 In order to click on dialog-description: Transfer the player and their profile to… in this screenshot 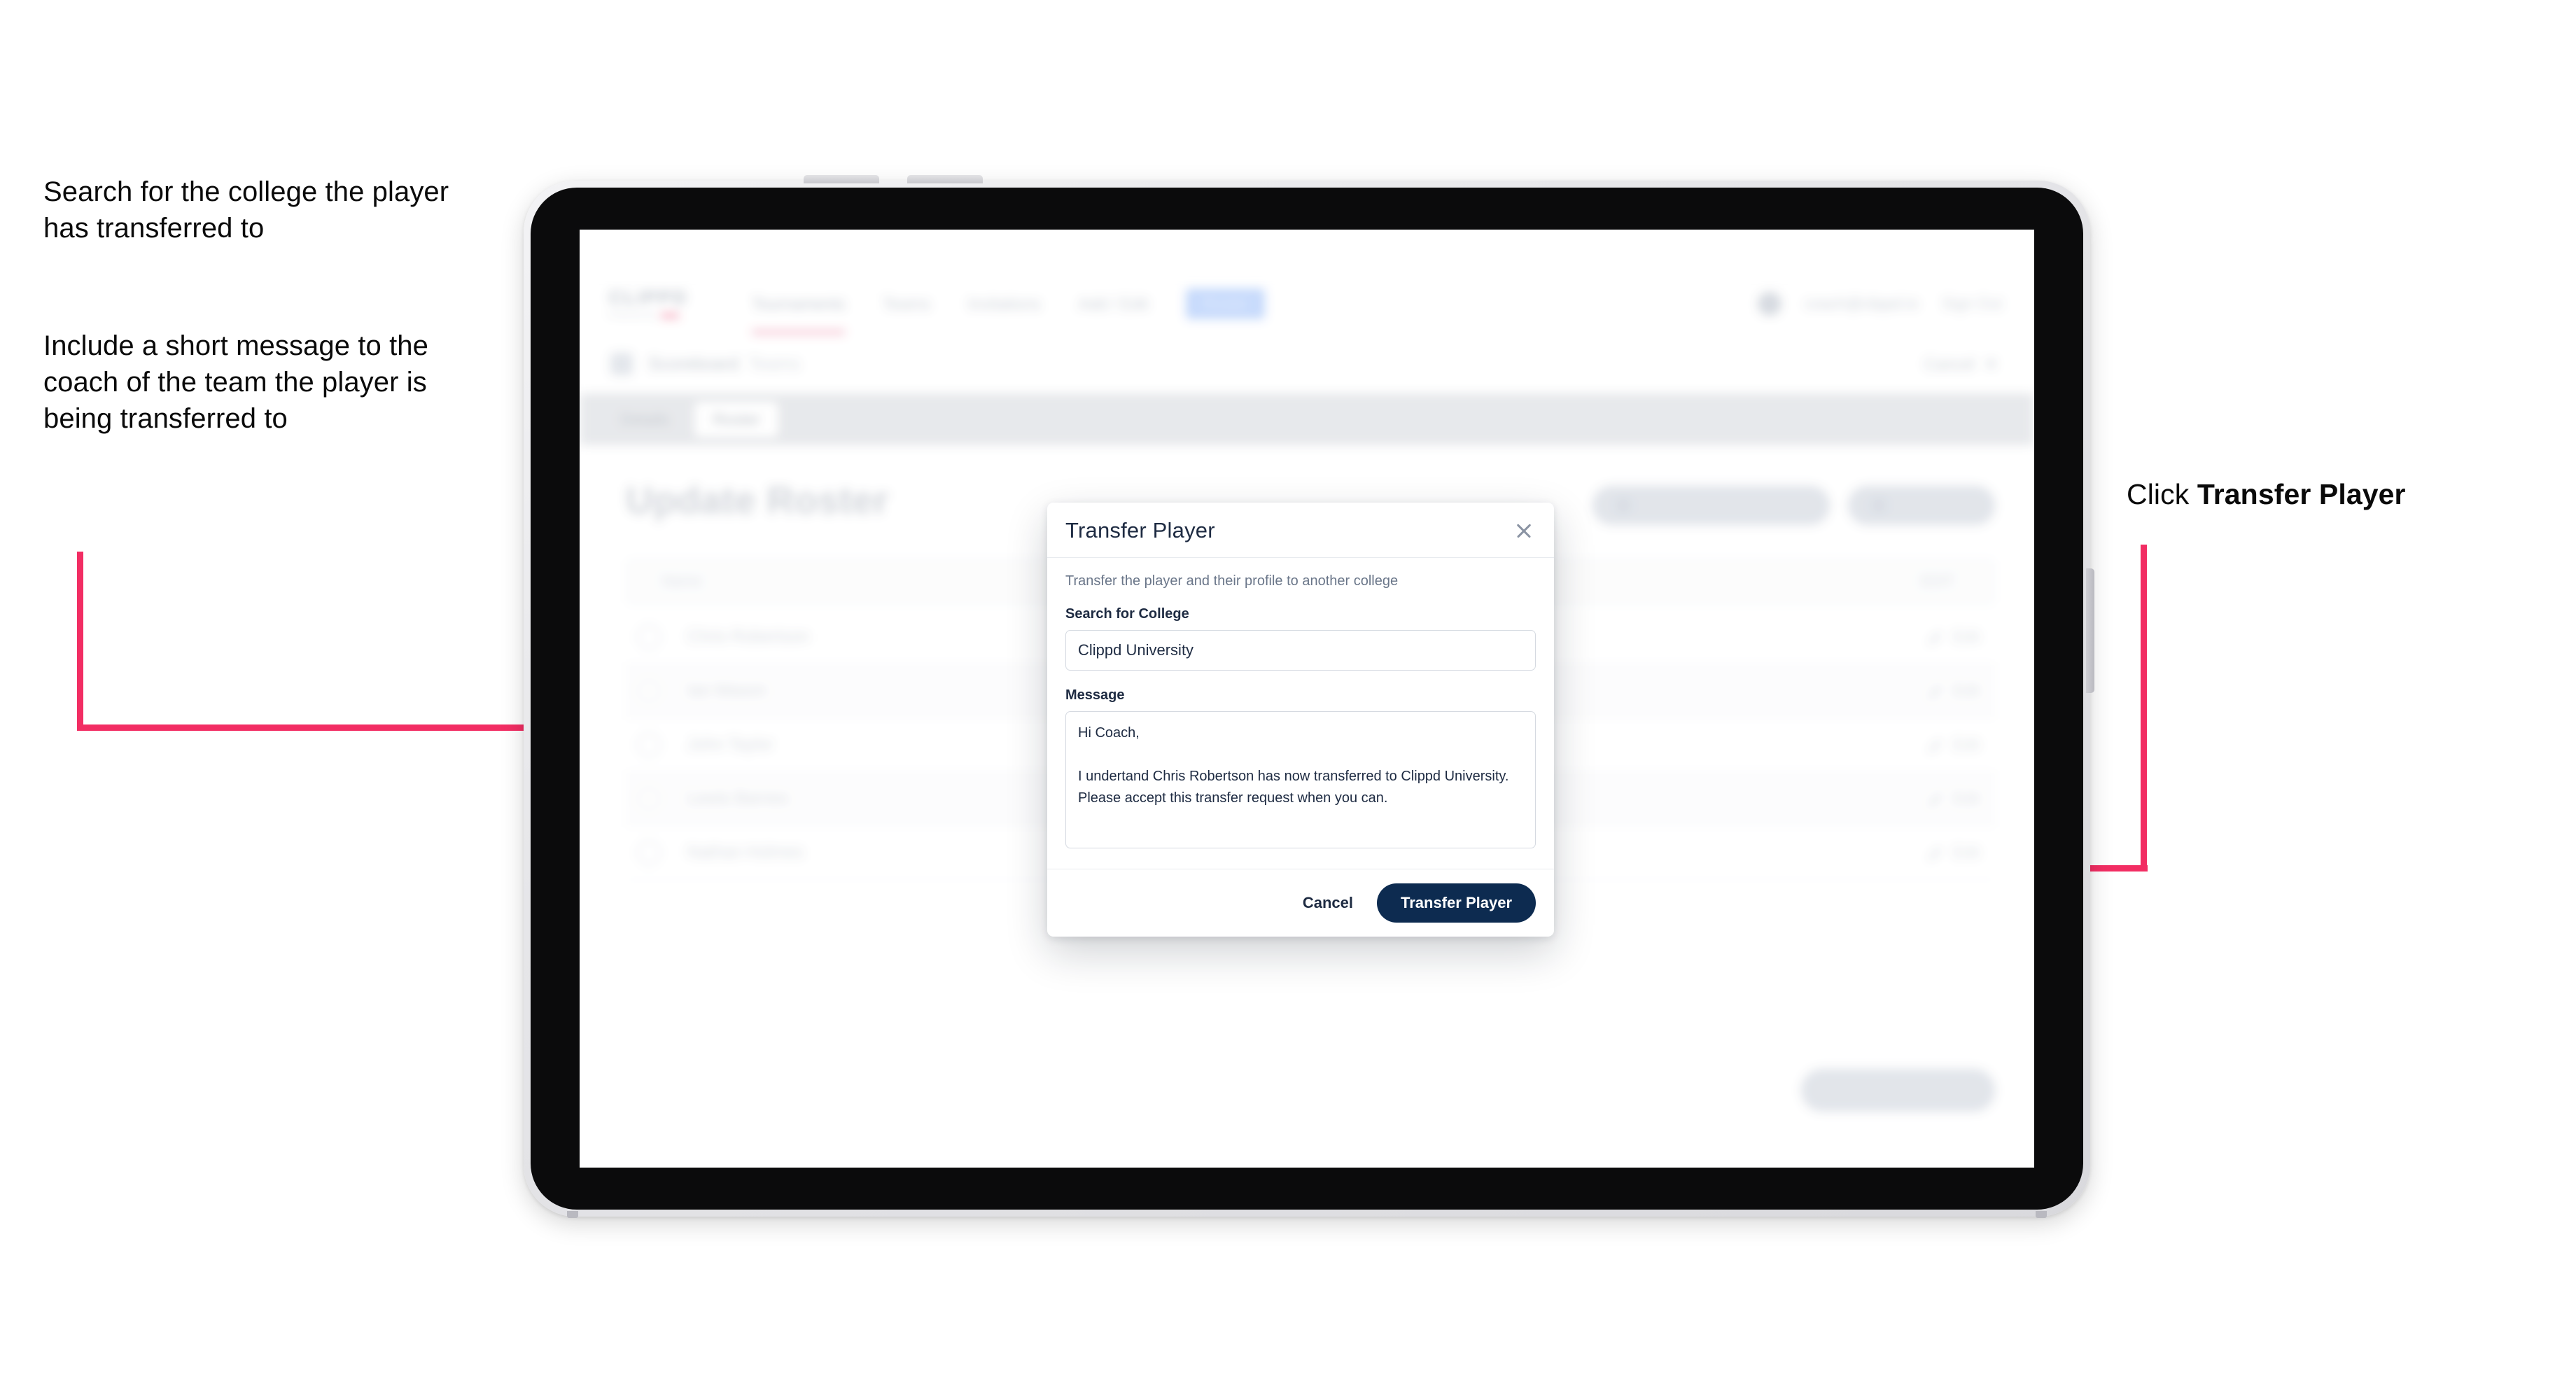, I will do `click(1232, 581)`.